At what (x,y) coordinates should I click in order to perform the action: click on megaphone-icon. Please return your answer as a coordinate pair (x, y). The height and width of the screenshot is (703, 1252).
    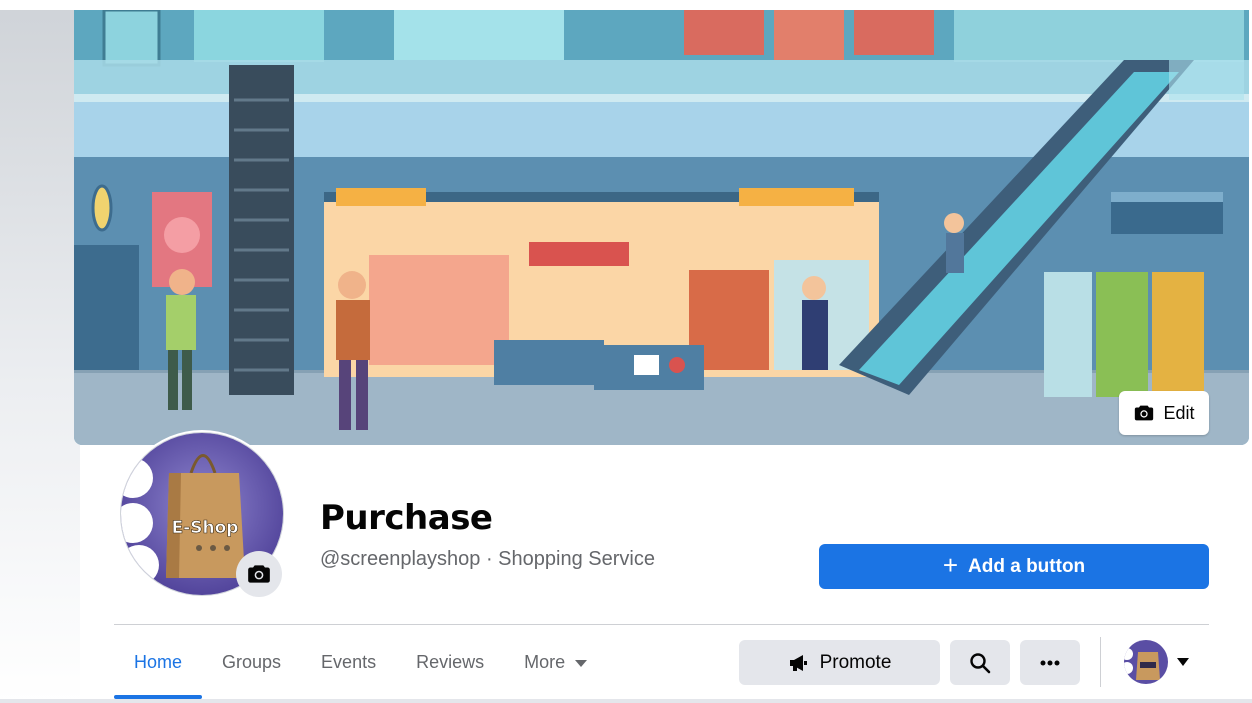
    Looking at the image, I should click on (798, 662).